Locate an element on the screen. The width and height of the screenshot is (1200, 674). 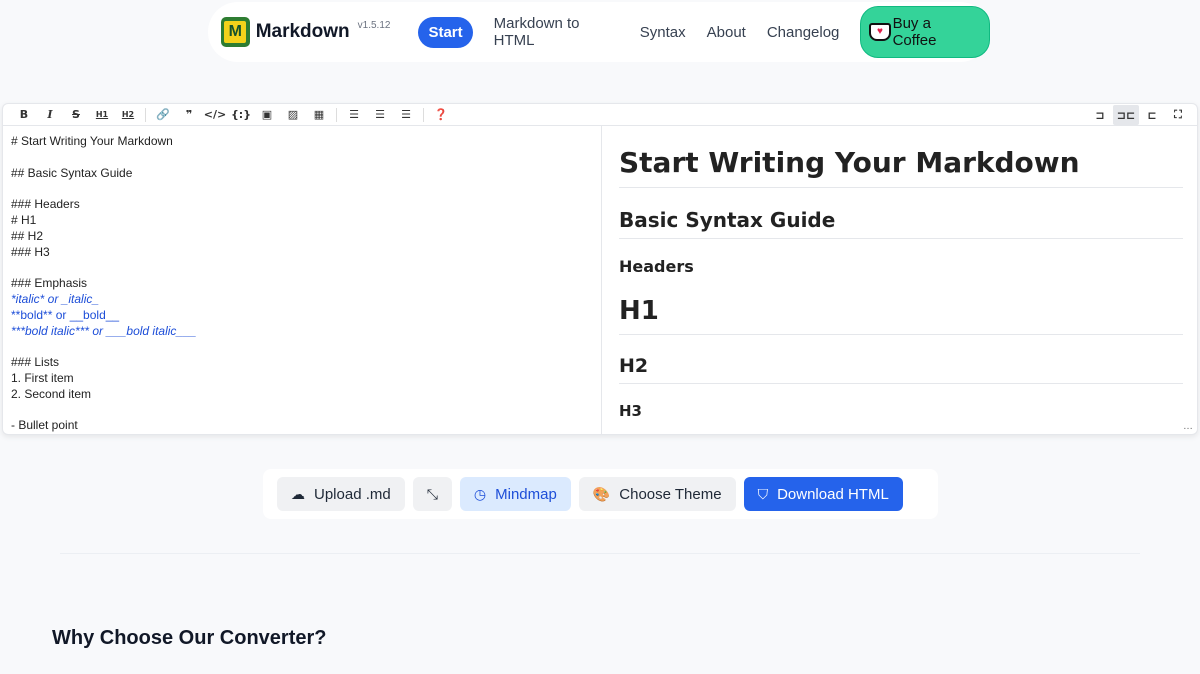
expand-icon: ⤡ is located at coordinates (432, 493).